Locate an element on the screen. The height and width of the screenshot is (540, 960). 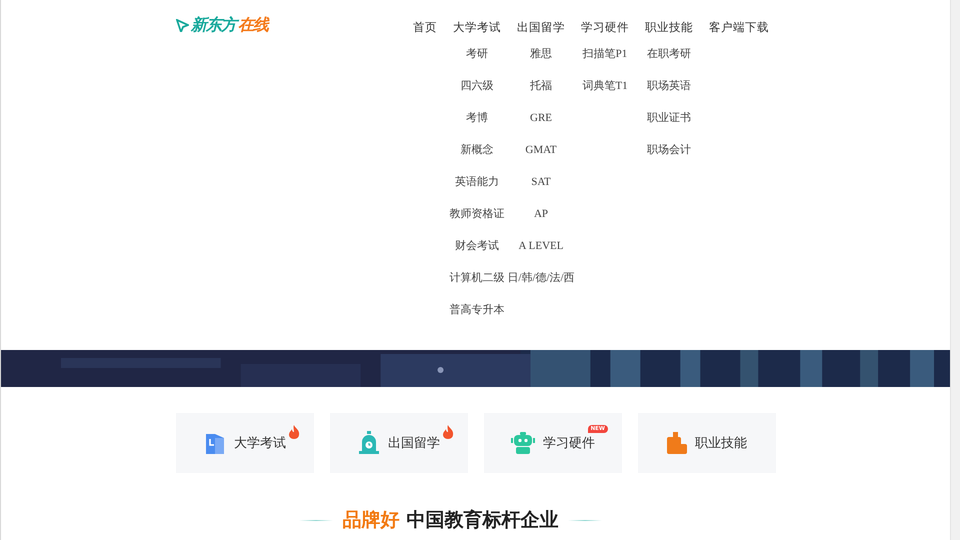
category-label: 学习硬件 is located at coordinates (569, 443).